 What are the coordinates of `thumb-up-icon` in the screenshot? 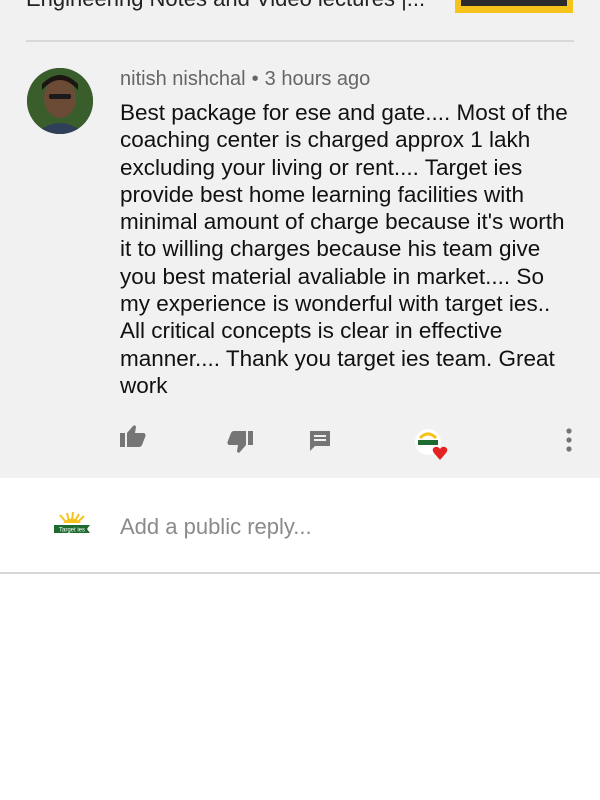 It's located at (133, 436).